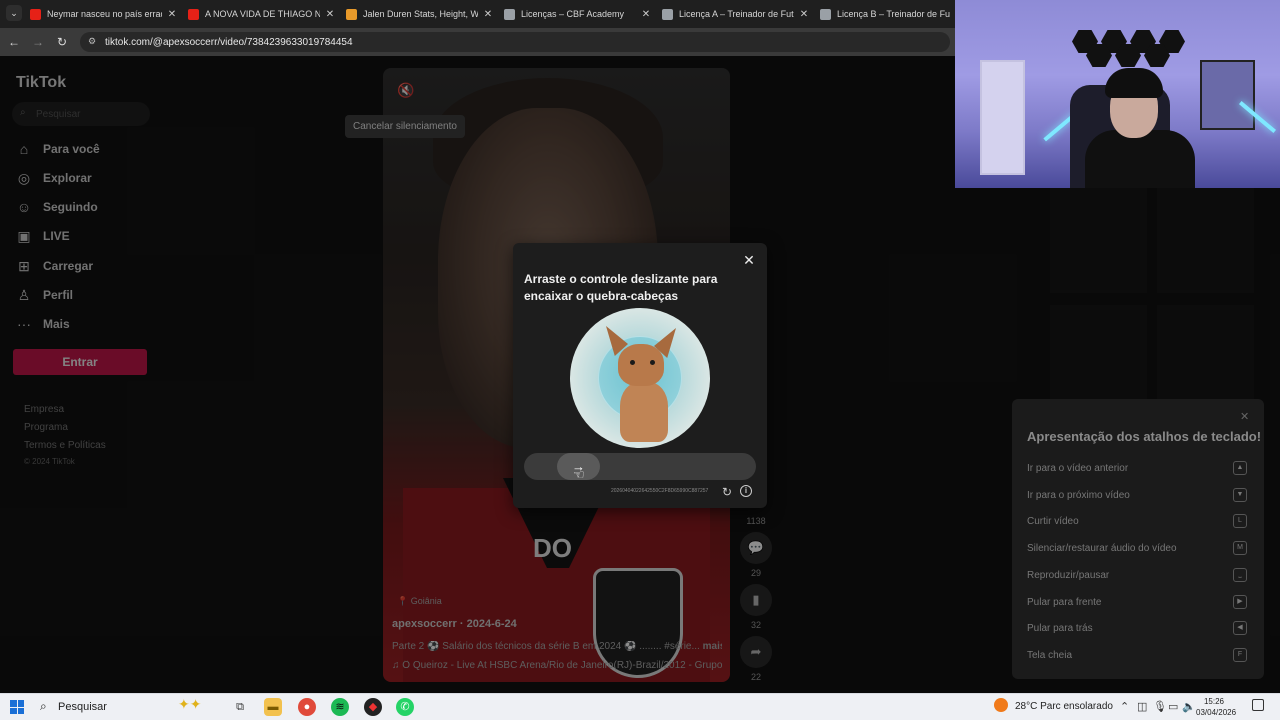 The height and width of the screenshot is (720, 1280). I want to click on shortcut-label: Ir para o próximo vídeo, so click(1078, 495).